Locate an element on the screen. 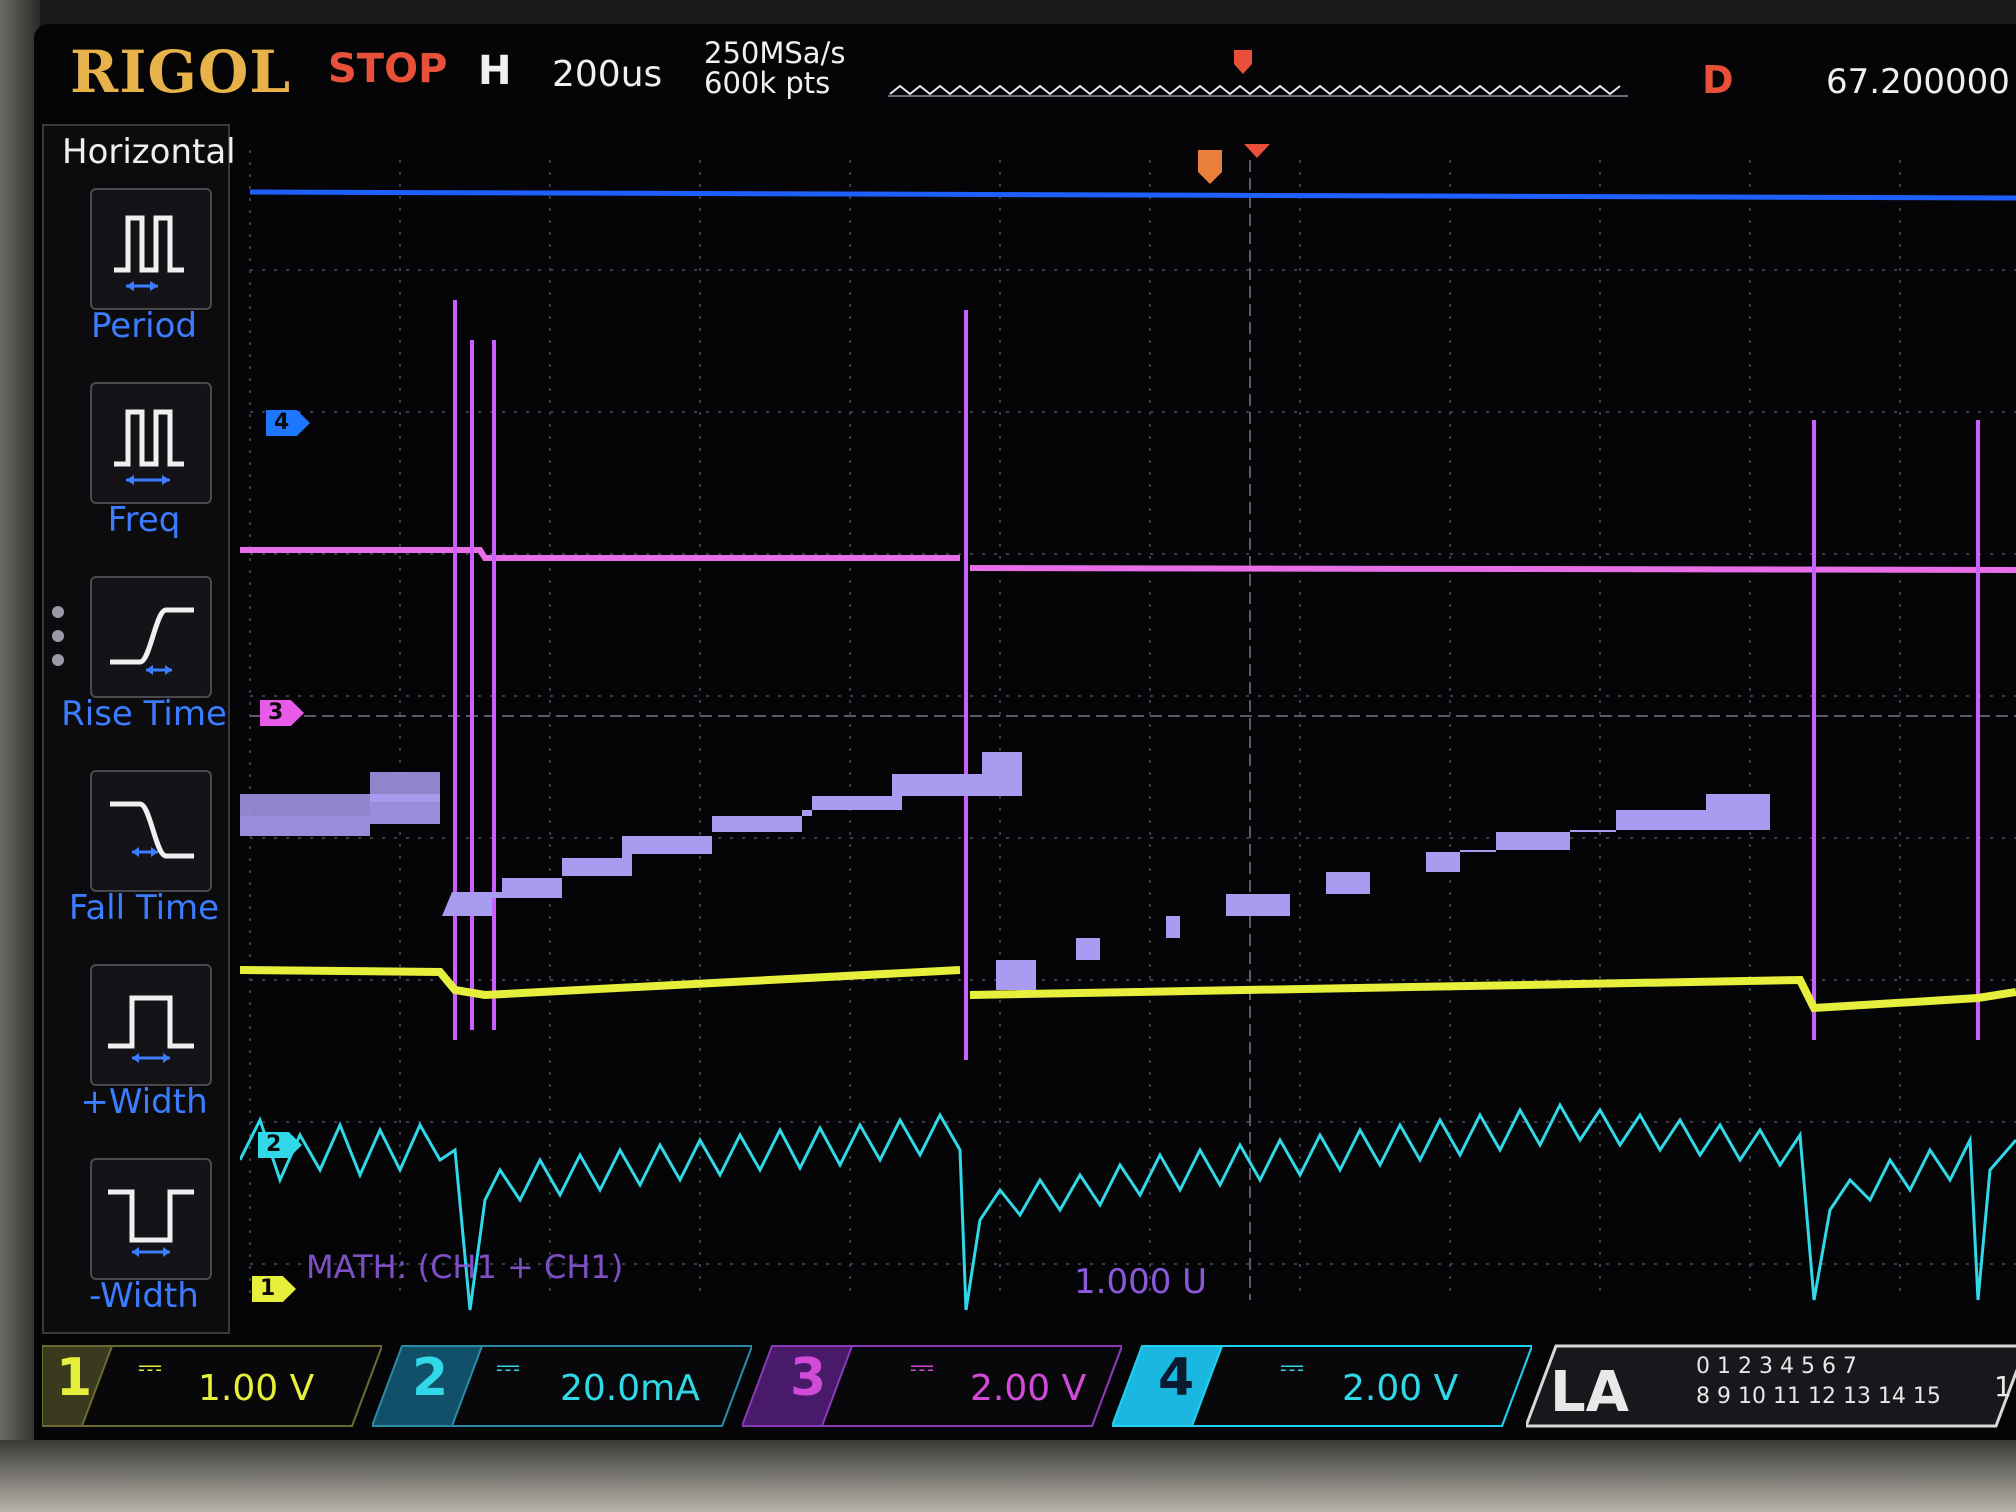 The width and height of the screenshot is (2016, 1512). trigger-position-icon is located at coordinates (1210, 167).